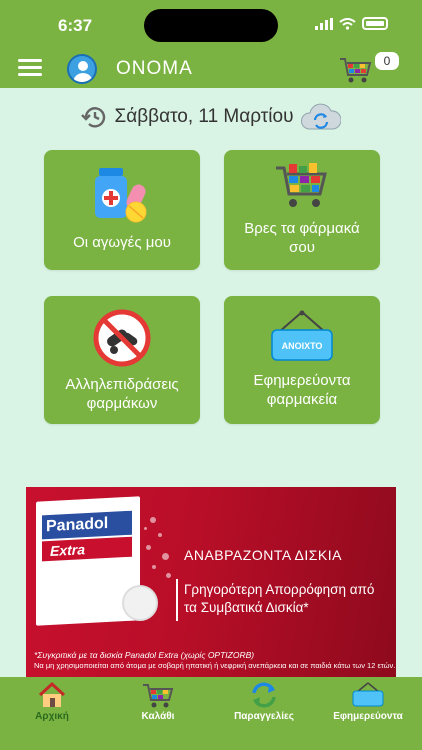  Describe the element at coordinates (121, 195) in the screenshot. I see `medicine-bottle-pills-icon` at that location.